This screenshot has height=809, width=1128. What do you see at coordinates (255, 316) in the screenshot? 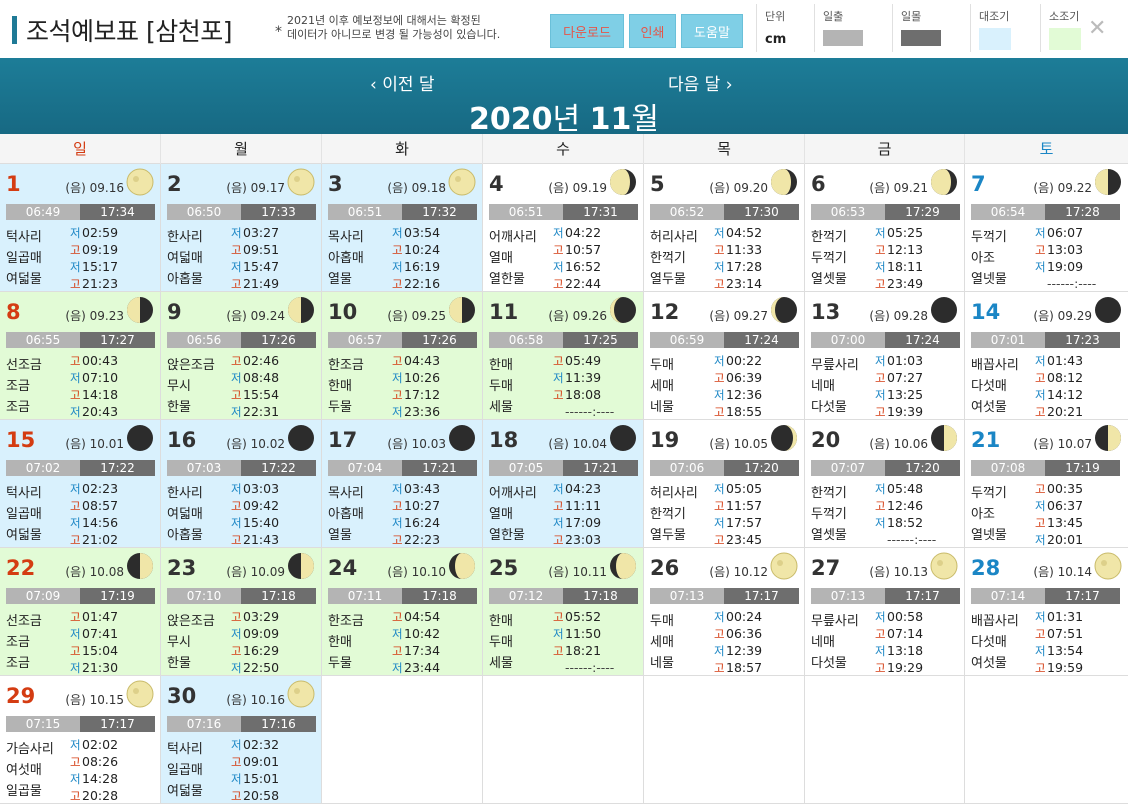
I see `lunar-date: (음) 09.24` at bounding box center [255, 316].